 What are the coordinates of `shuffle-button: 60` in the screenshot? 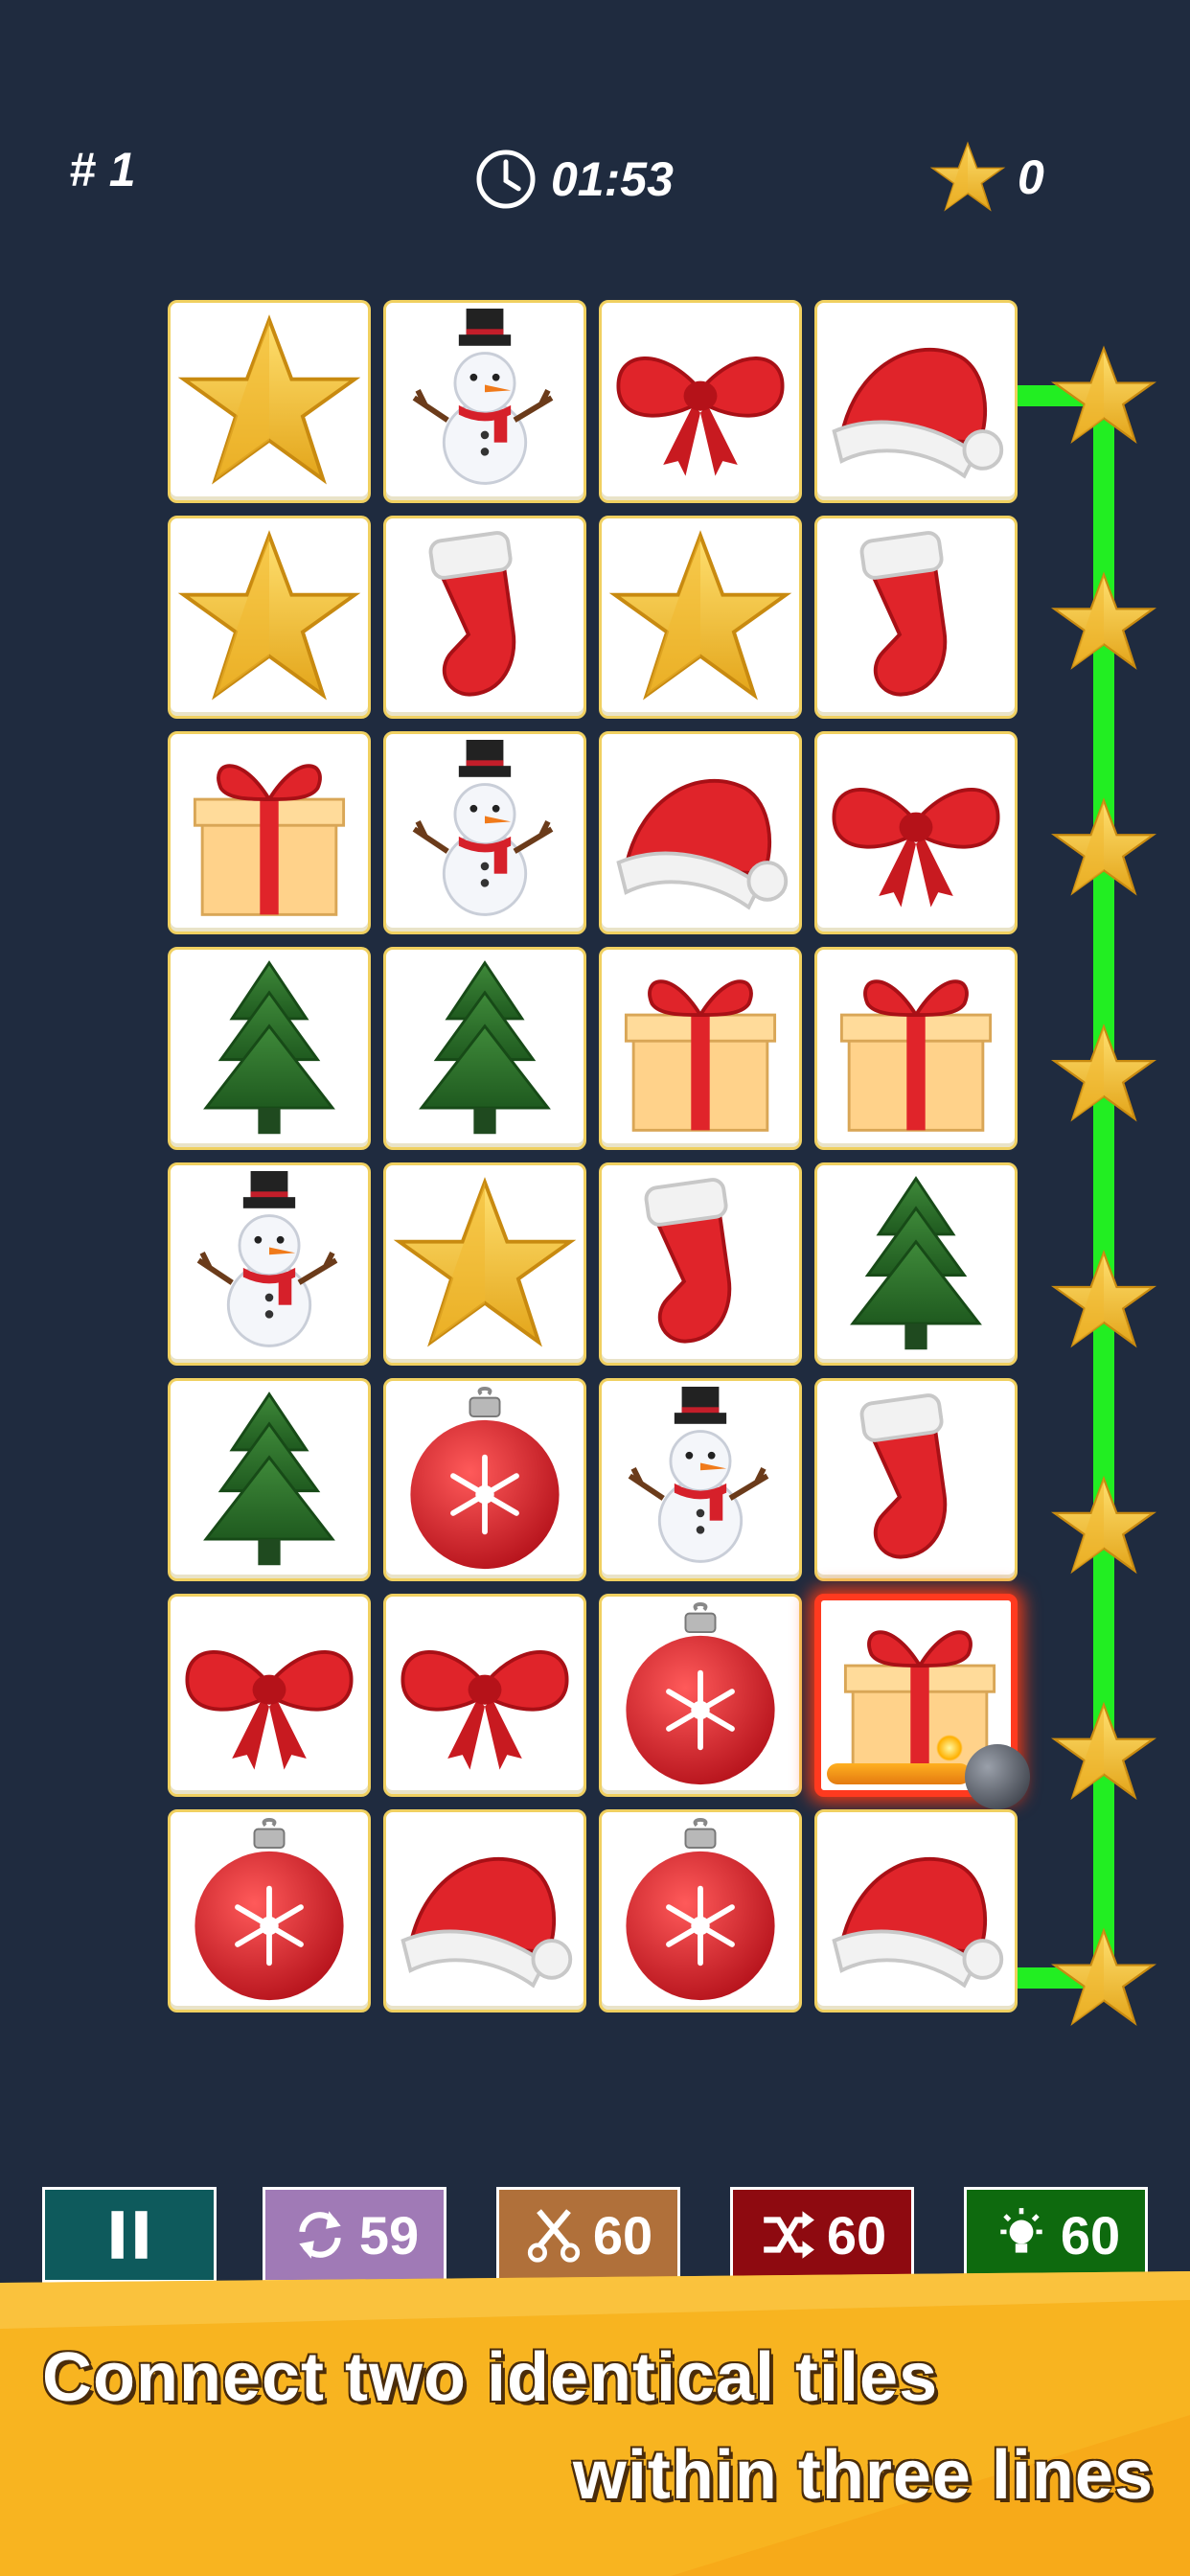 It's located at (822, 2235).